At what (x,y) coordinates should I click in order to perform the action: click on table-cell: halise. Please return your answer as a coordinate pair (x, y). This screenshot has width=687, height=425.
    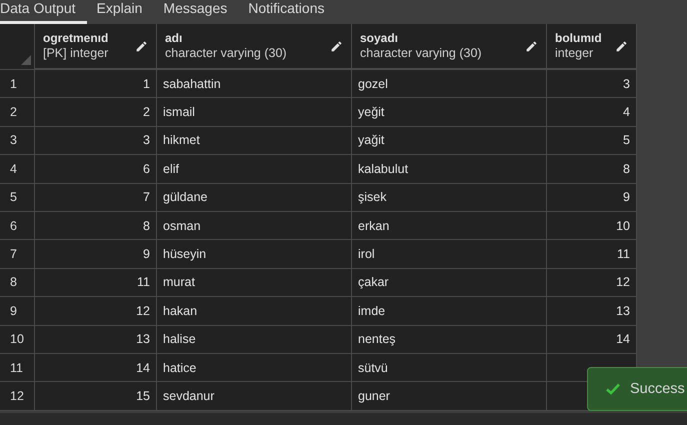
    Looking at the image, I should click on (254, 340).